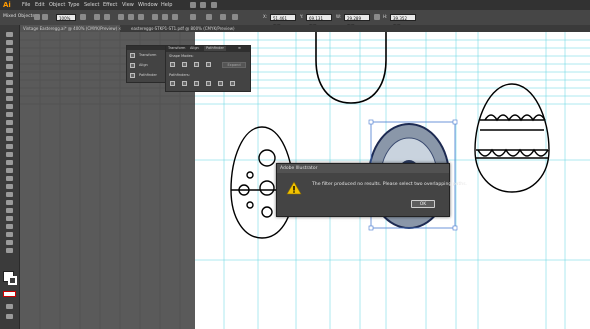 Image resolution: width=590 pixels, height=329 pixels. Describe the element at coordinates (208, 64) in the screenshot. I see `exclude-icon` at that location.